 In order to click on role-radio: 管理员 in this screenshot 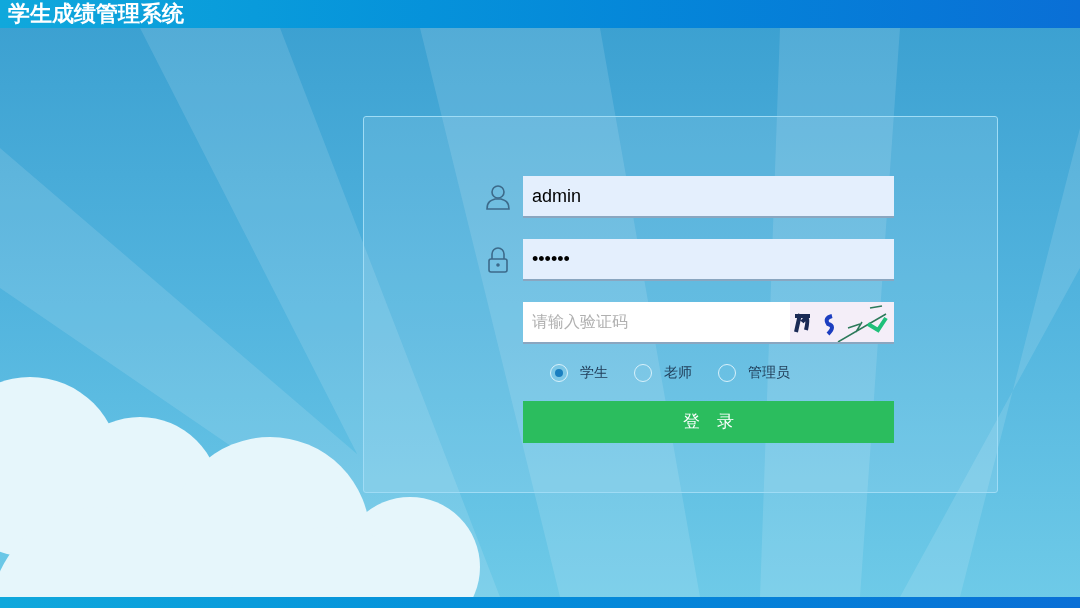, I will do `click(754, 372)`.